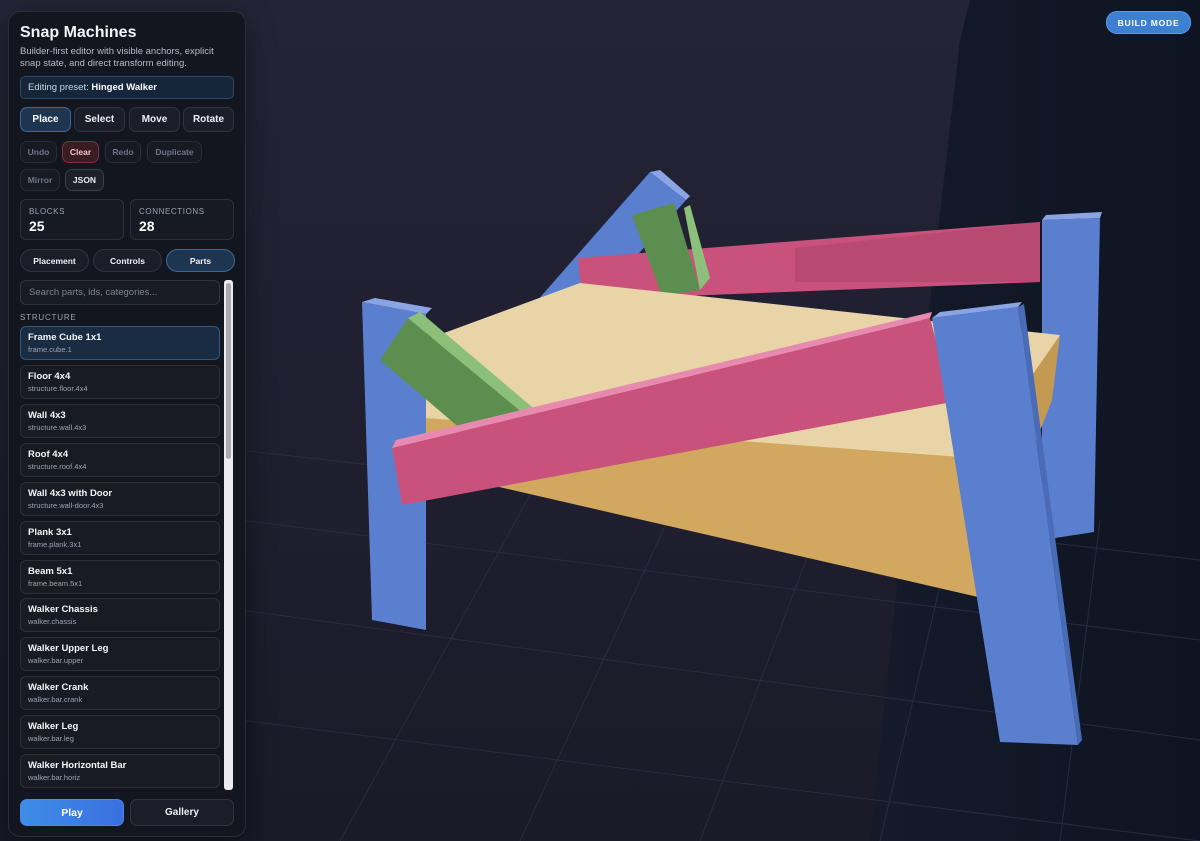 The width and height of the screenshot is (1200, 841). What do you see at coordinates (120, 693) in the screenshot?
I see `part-item: Walker Crank walker.bar.crank` at bounding box center [120, 693].